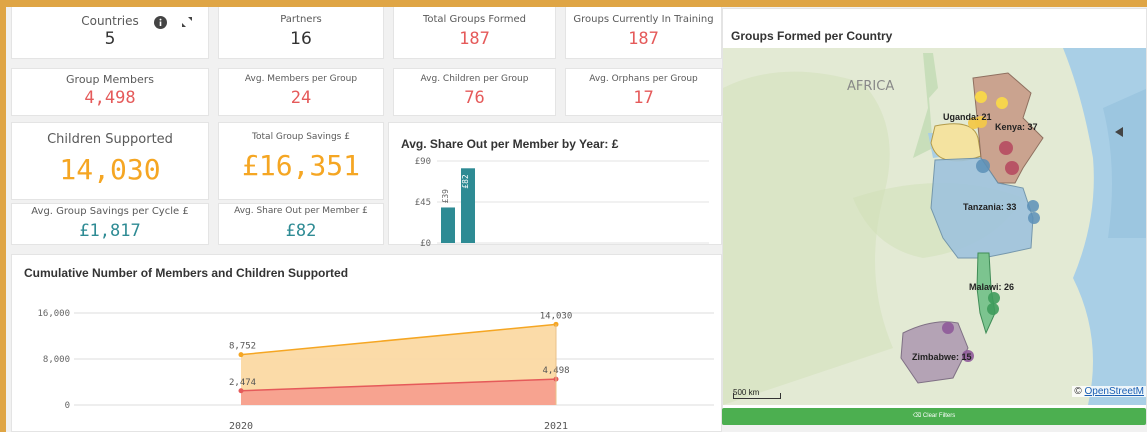  Describe the element at coordinates (870, 86) in the screenshot. I see `map-continent-label: AFRICA` at that location.